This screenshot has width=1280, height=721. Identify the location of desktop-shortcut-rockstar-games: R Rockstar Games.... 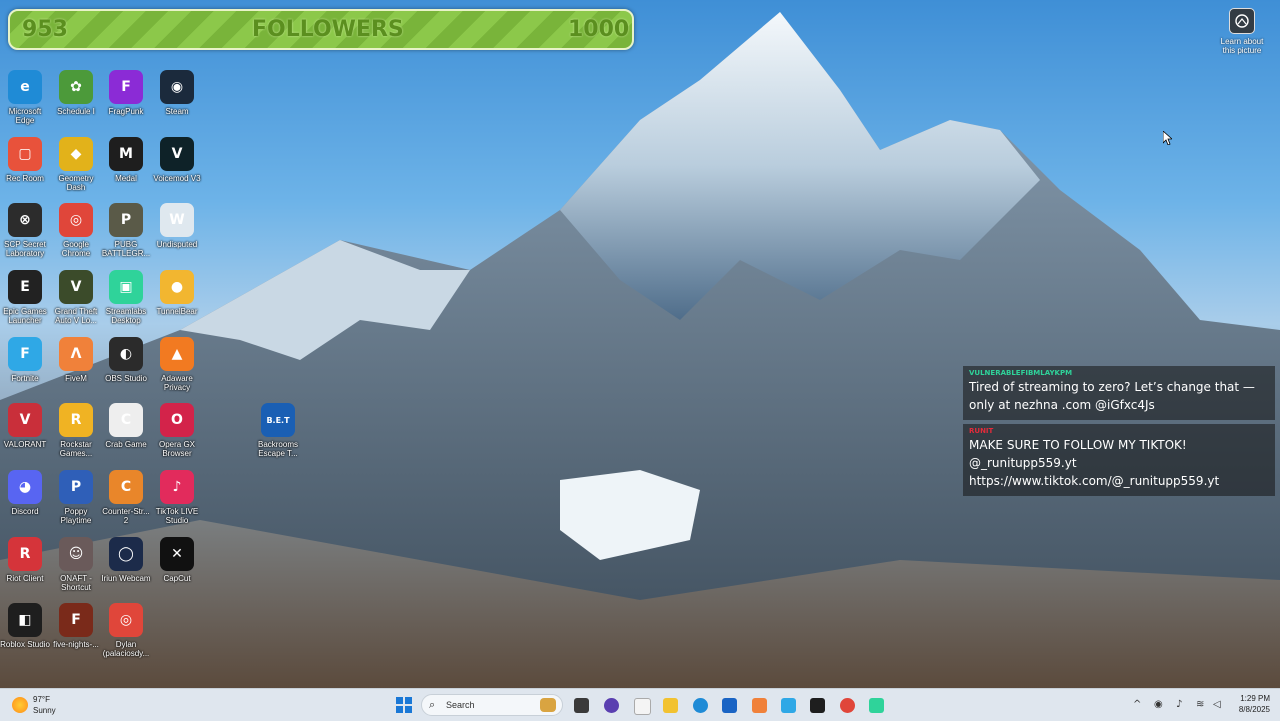
(76, 430).